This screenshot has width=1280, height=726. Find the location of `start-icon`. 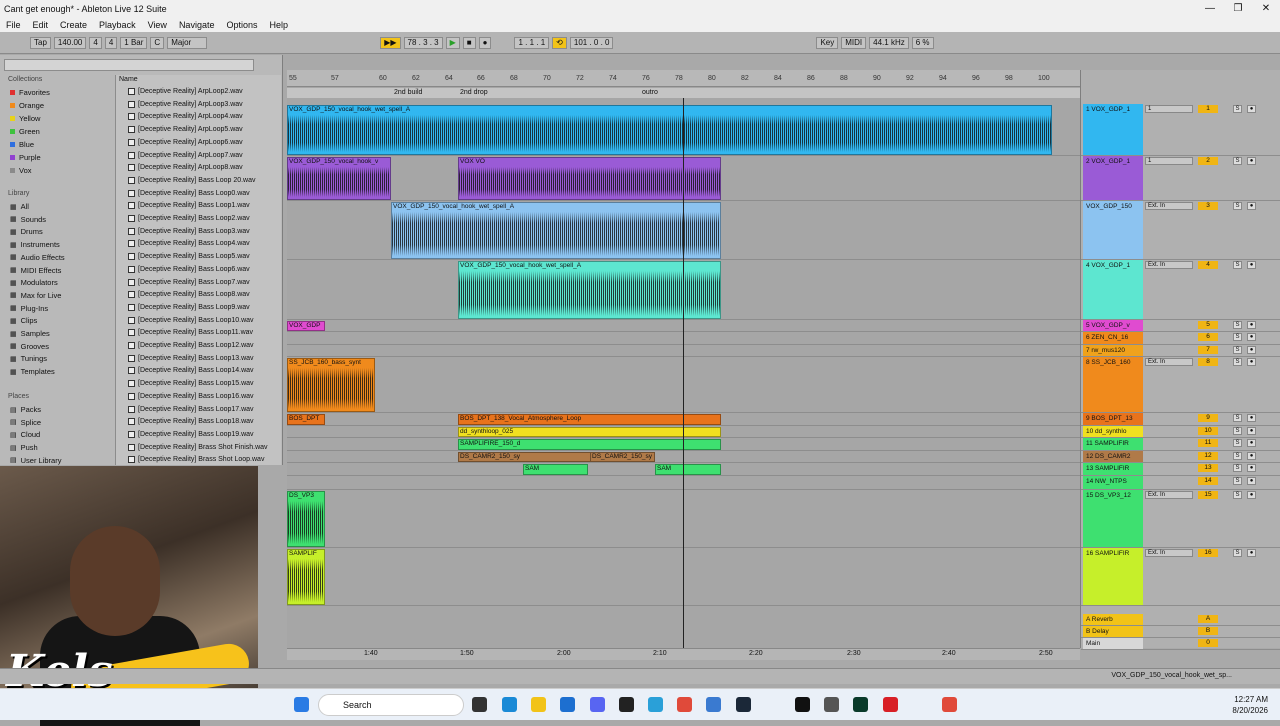

start-icon is located at coordinates (301, 704).